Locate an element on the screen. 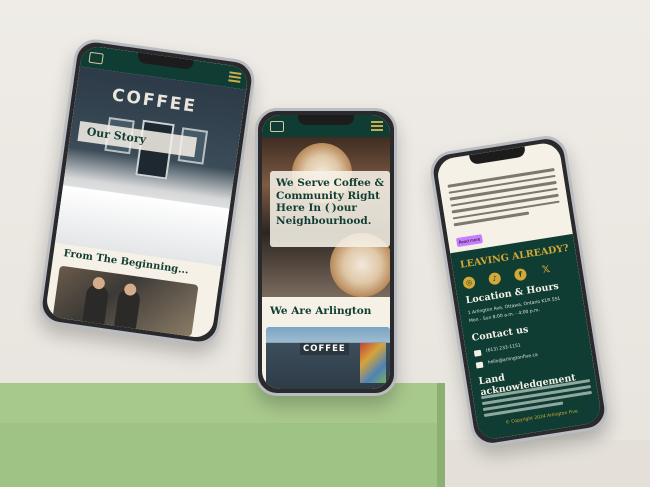 Image resolution: width=650 pixels, height=487 pixels. tiktok-icon: ♪ is located at coordinates (494, 278).